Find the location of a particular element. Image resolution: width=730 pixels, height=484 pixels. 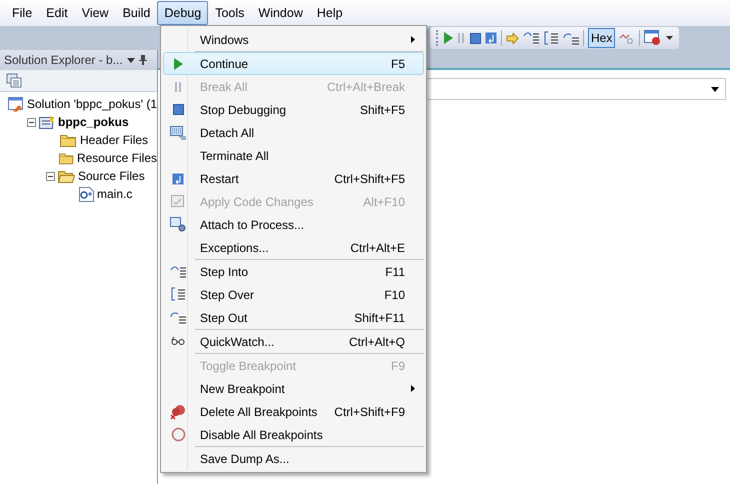

menu-item: Build is located at coordinates (137, 13).